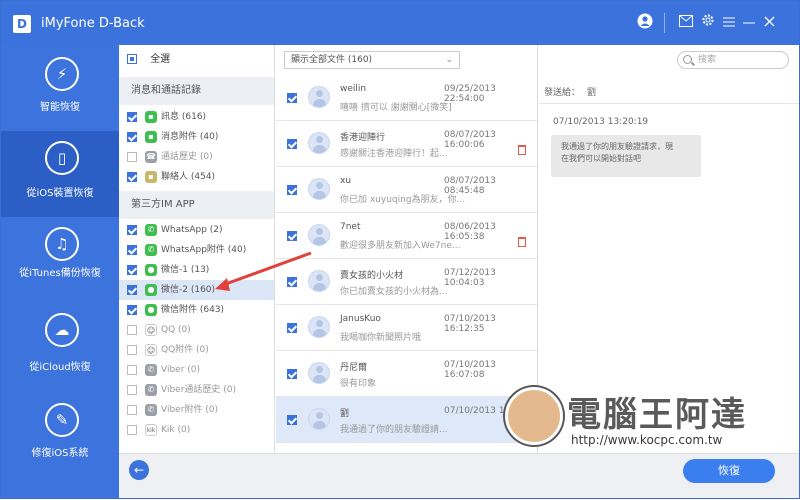  I want to click on kik-icon: kik, so click(151, 429).